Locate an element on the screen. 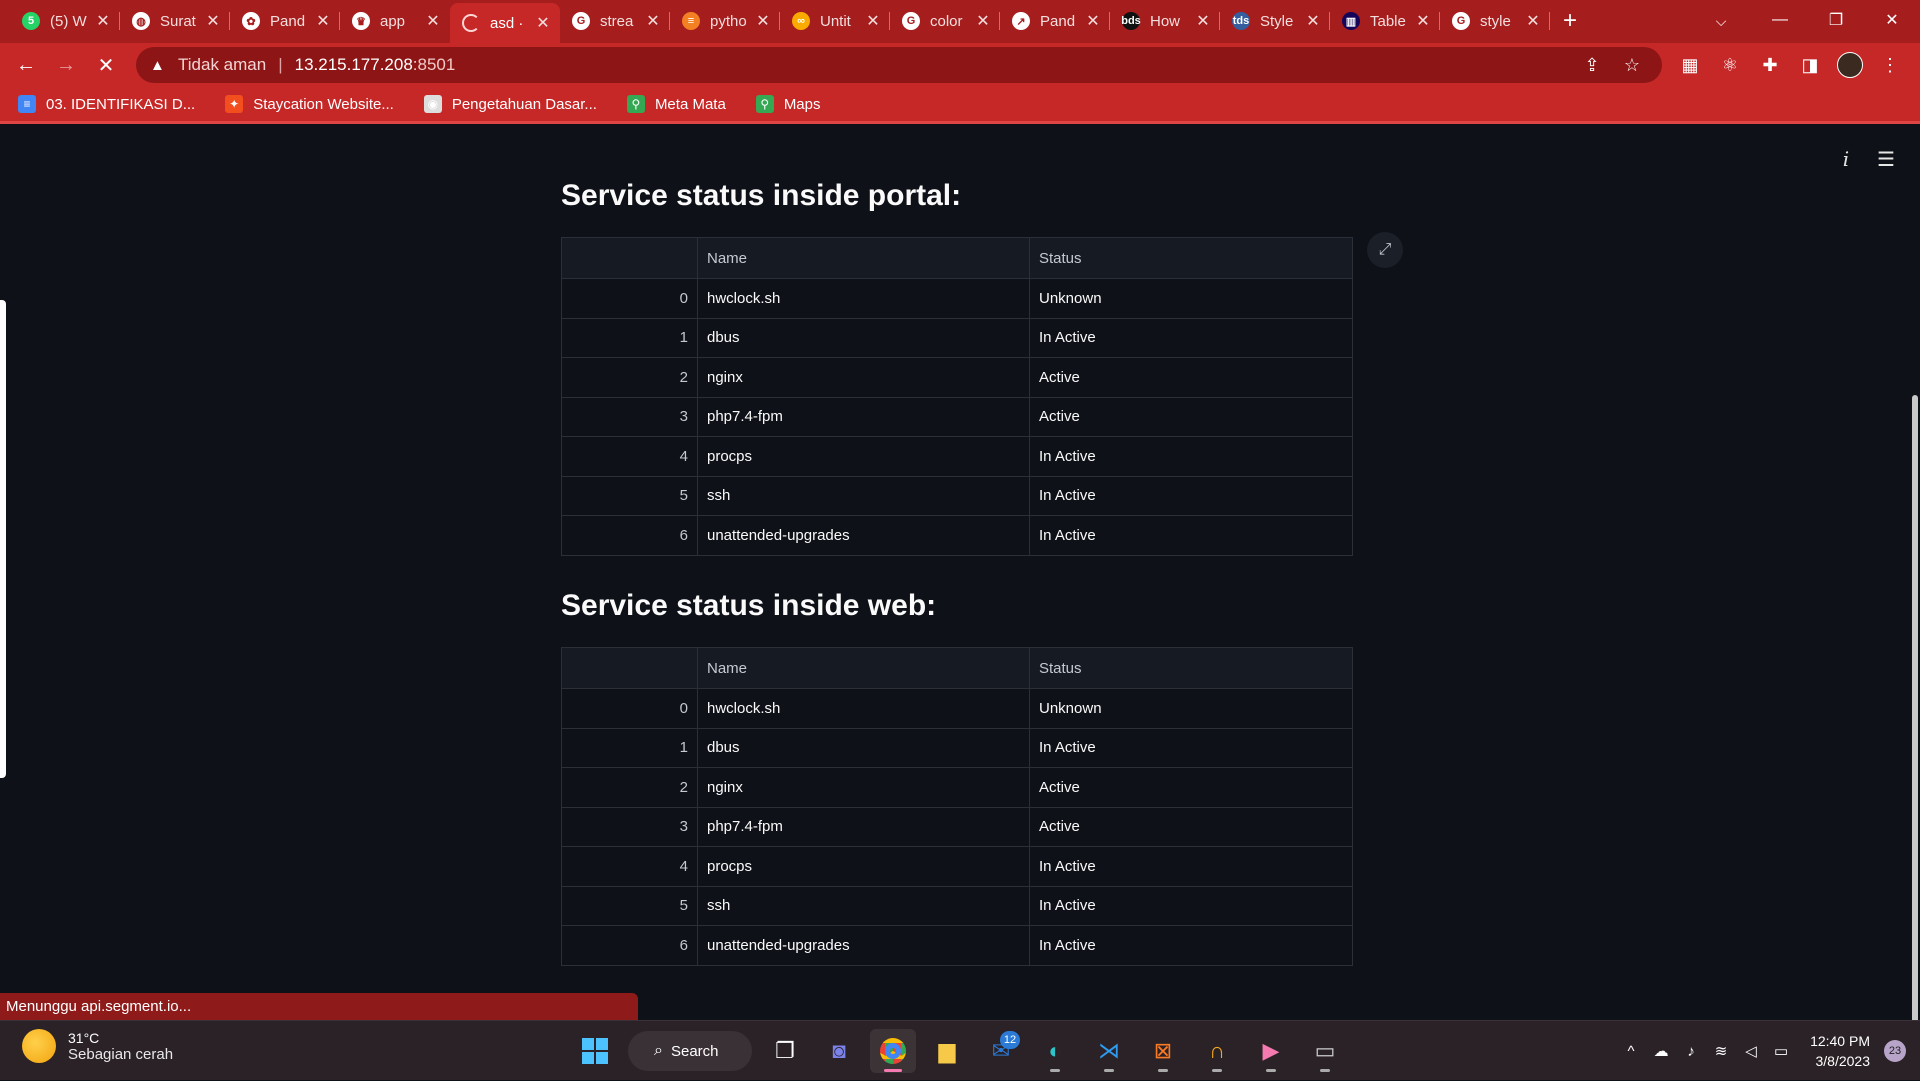  table-row: 4 procps In Active is located at coordinates (957, 456).